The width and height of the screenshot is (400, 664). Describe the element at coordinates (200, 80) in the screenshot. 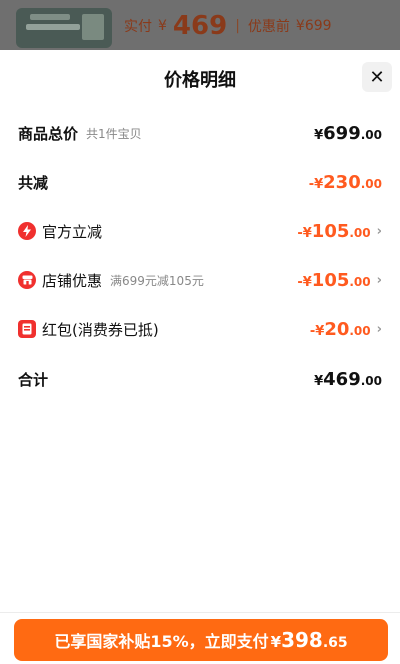

I see `sheet-title: 价格明细` at that location.